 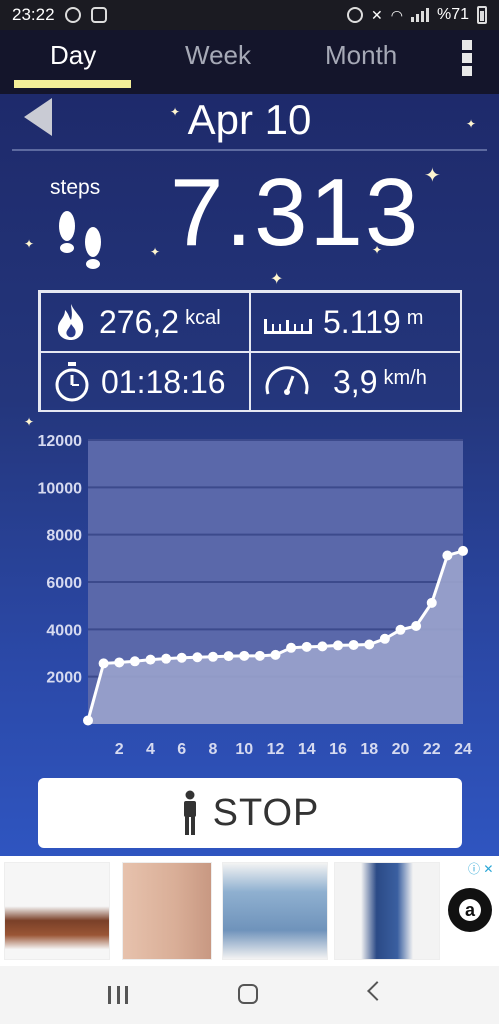 I want to click on x-tick-label: 18, so click(x=369, y=749).